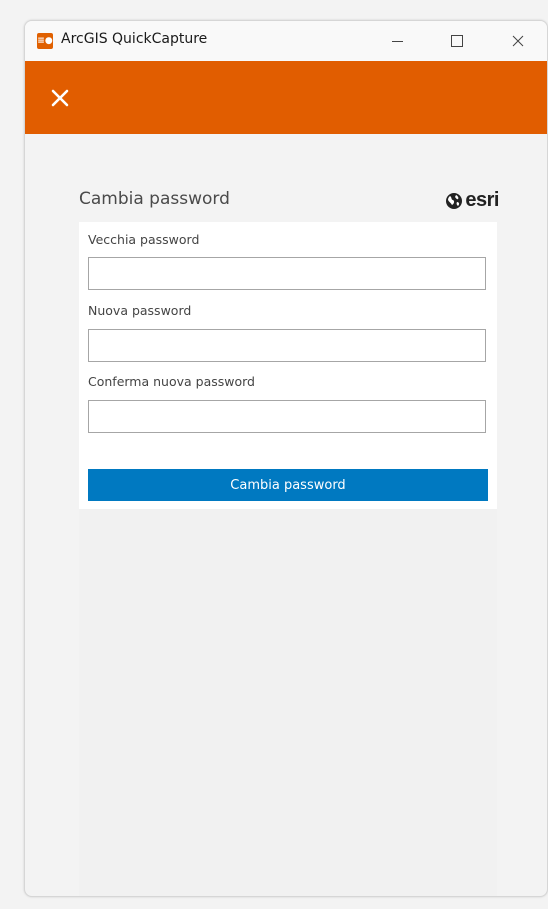 The height and width of the screenshot is (909, 548). I want to click on form-header: Cambia password esri, so click(289, 201).